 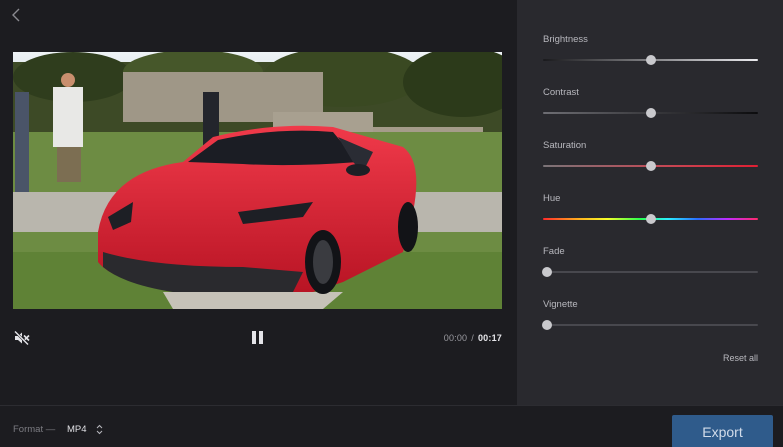 What do you see at coordinates (650, 49) in the screenshot?
I see `adjustment-brightness: Brightness` at bounding box center [650, 49].